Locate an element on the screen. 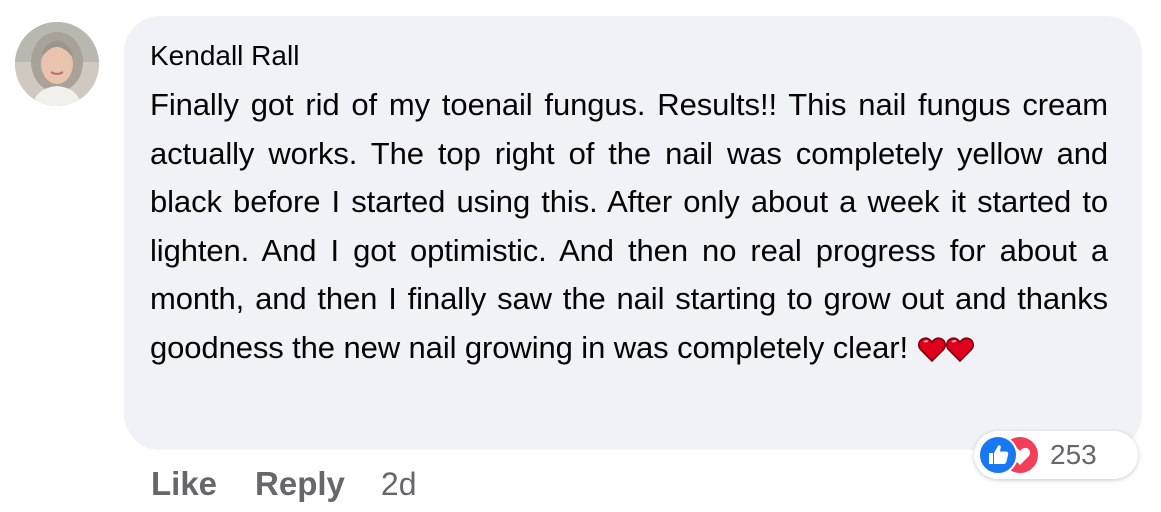 The height and width of the screenshot is (512, 1161). like-button: Like is located at coordinates (184, 484).